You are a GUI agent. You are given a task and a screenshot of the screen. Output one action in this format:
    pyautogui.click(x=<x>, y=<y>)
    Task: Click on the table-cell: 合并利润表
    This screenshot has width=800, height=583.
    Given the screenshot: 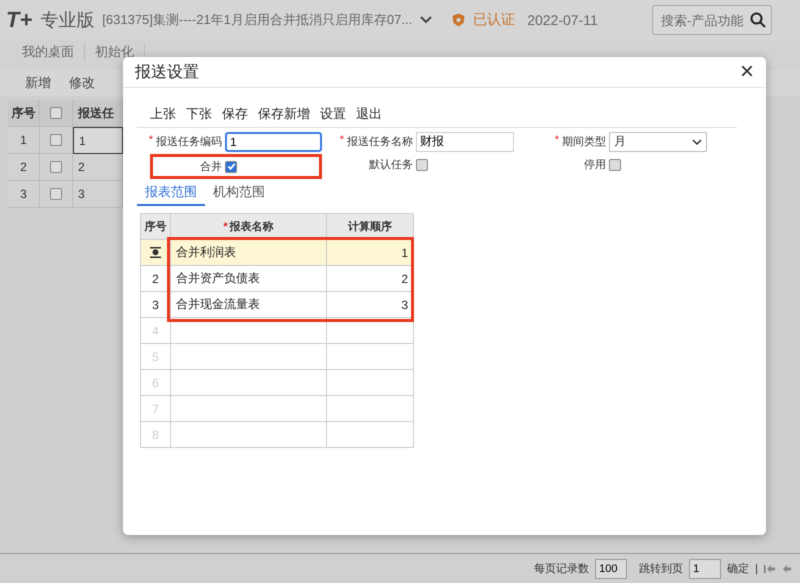 What is the action you would take?
    pyautogui.click(x=249, y=253)
    